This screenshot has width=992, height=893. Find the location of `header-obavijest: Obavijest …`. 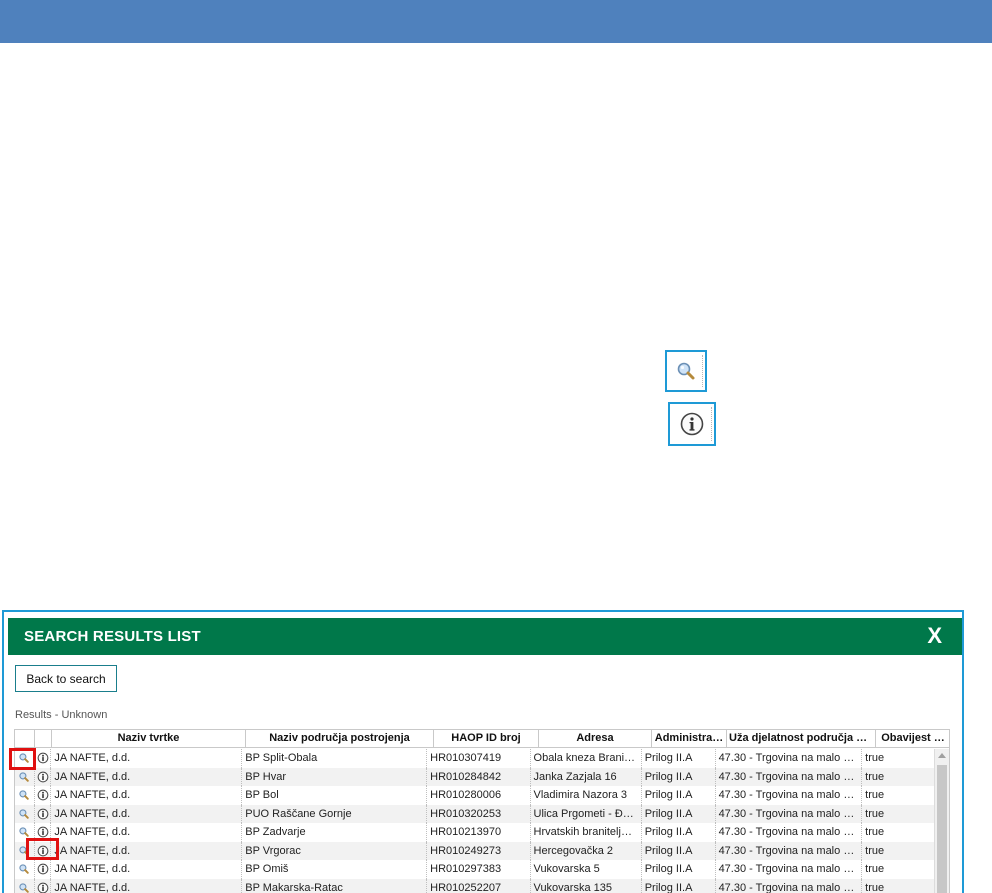

header-obavijest: Obavijest … is located at coordinates (912, 739).